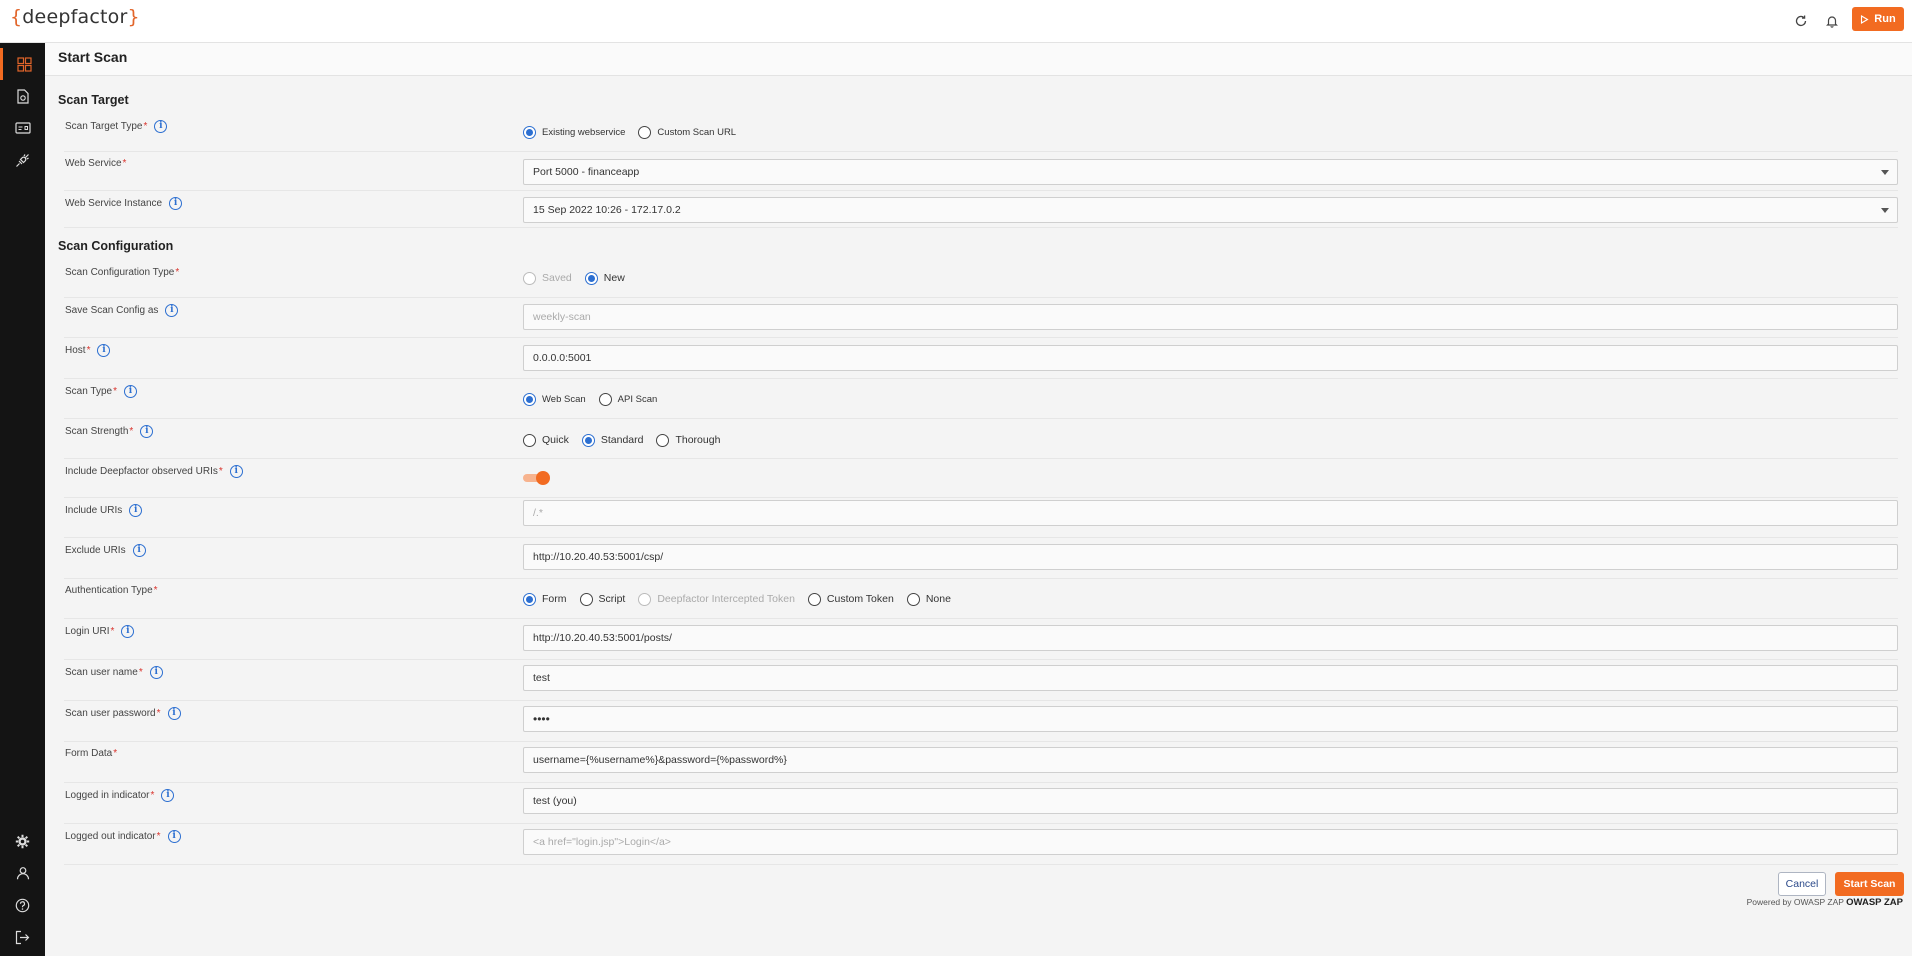 This screenshot has width=1912, height=956. Describe the element at coordinates (602, 599) in the screenshot. I see `radio-script: Script` at that location.